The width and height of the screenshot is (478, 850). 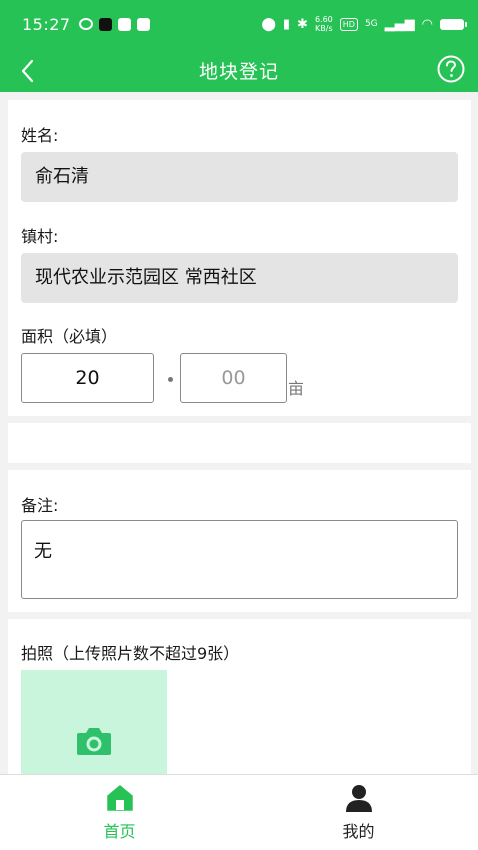 What do you see at coordinates (239, 443) in the screenshot?
I see `blank-card` at bounding box center [239, 443].